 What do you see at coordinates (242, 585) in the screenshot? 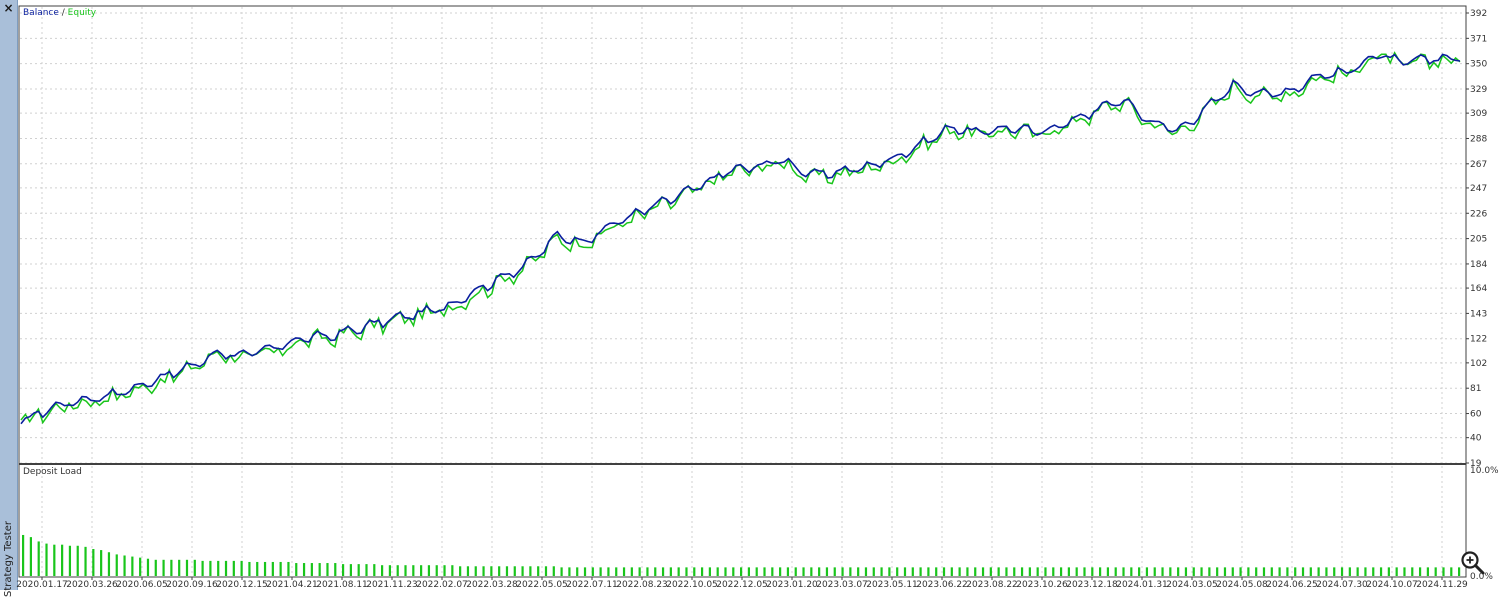
I see `x-tick-label: 2020.12.15` at bounding box center [242, 585].